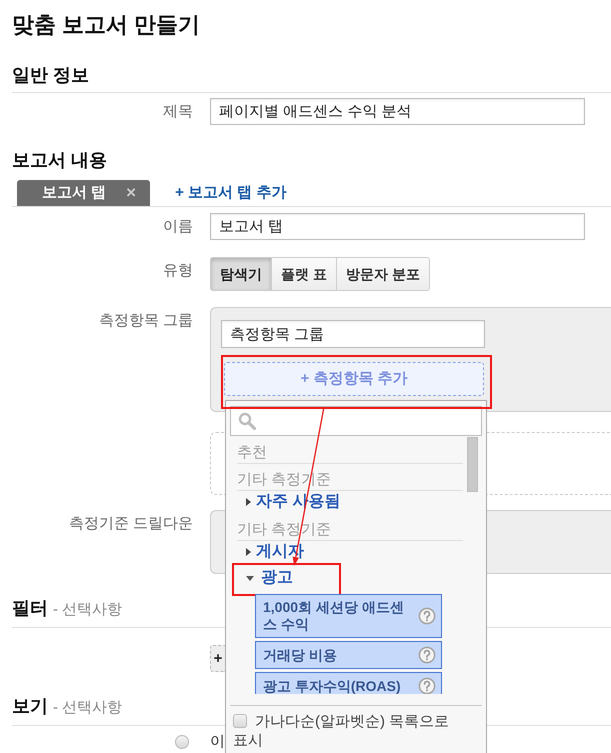  Describe the element at coordinates (304, 274) in the screenshot. I see `type-button: 플랫 표` at that location.